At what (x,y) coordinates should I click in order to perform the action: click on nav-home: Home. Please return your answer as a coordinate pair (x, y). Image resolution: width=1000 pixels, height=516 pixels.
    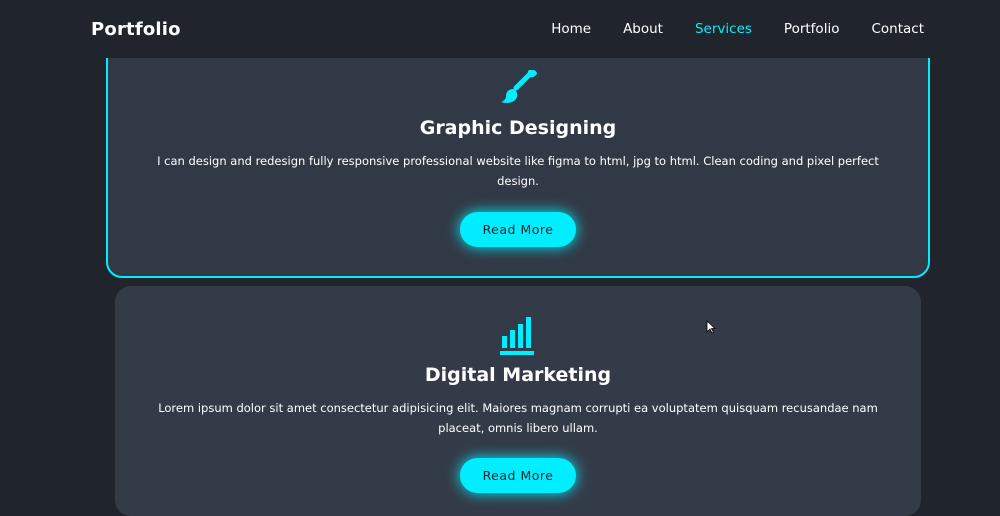
    Looking at the image, I should click on (571, 29).